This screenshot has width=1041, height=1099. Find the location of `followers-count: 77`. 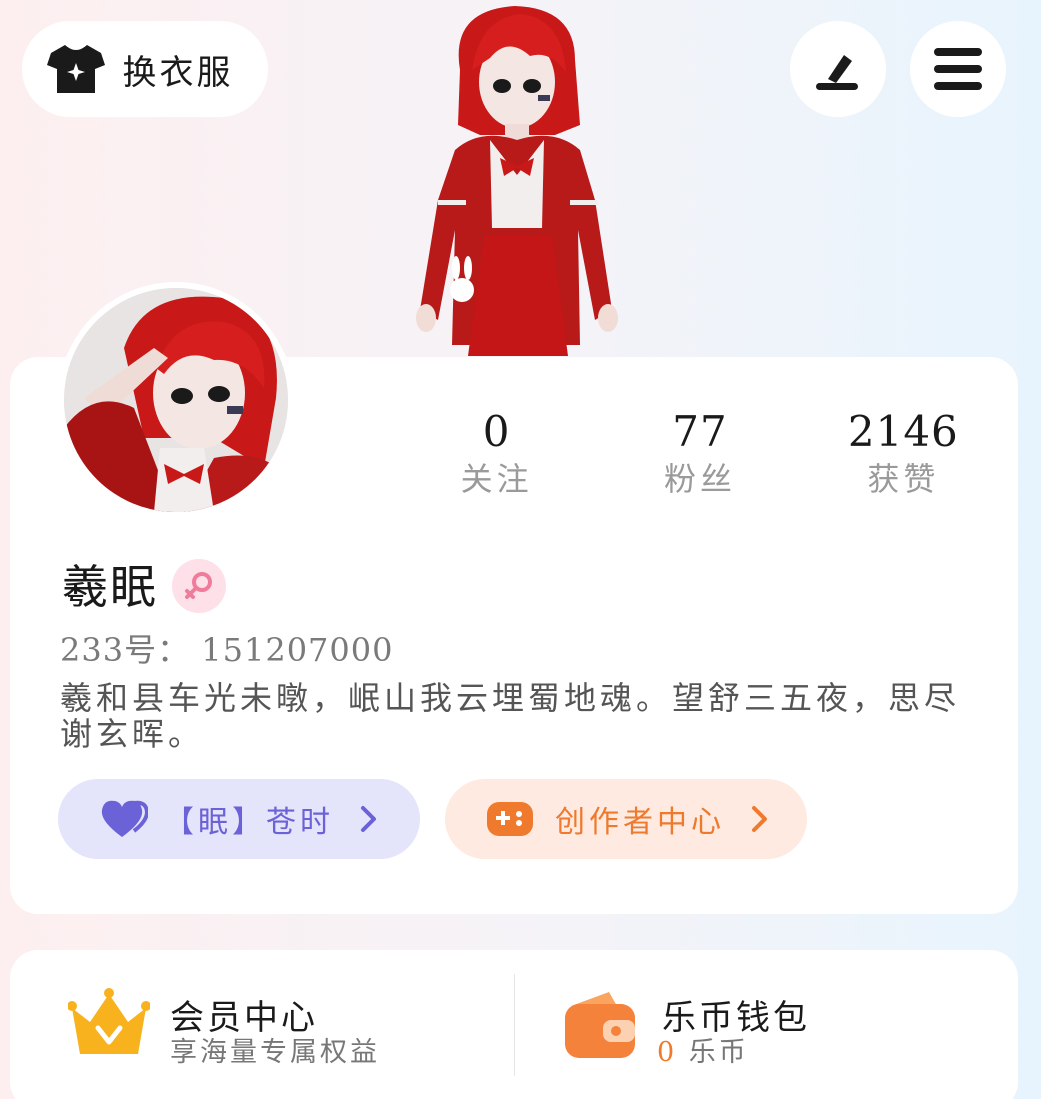

followers-count: 77 is located at coordinates (700, 431).